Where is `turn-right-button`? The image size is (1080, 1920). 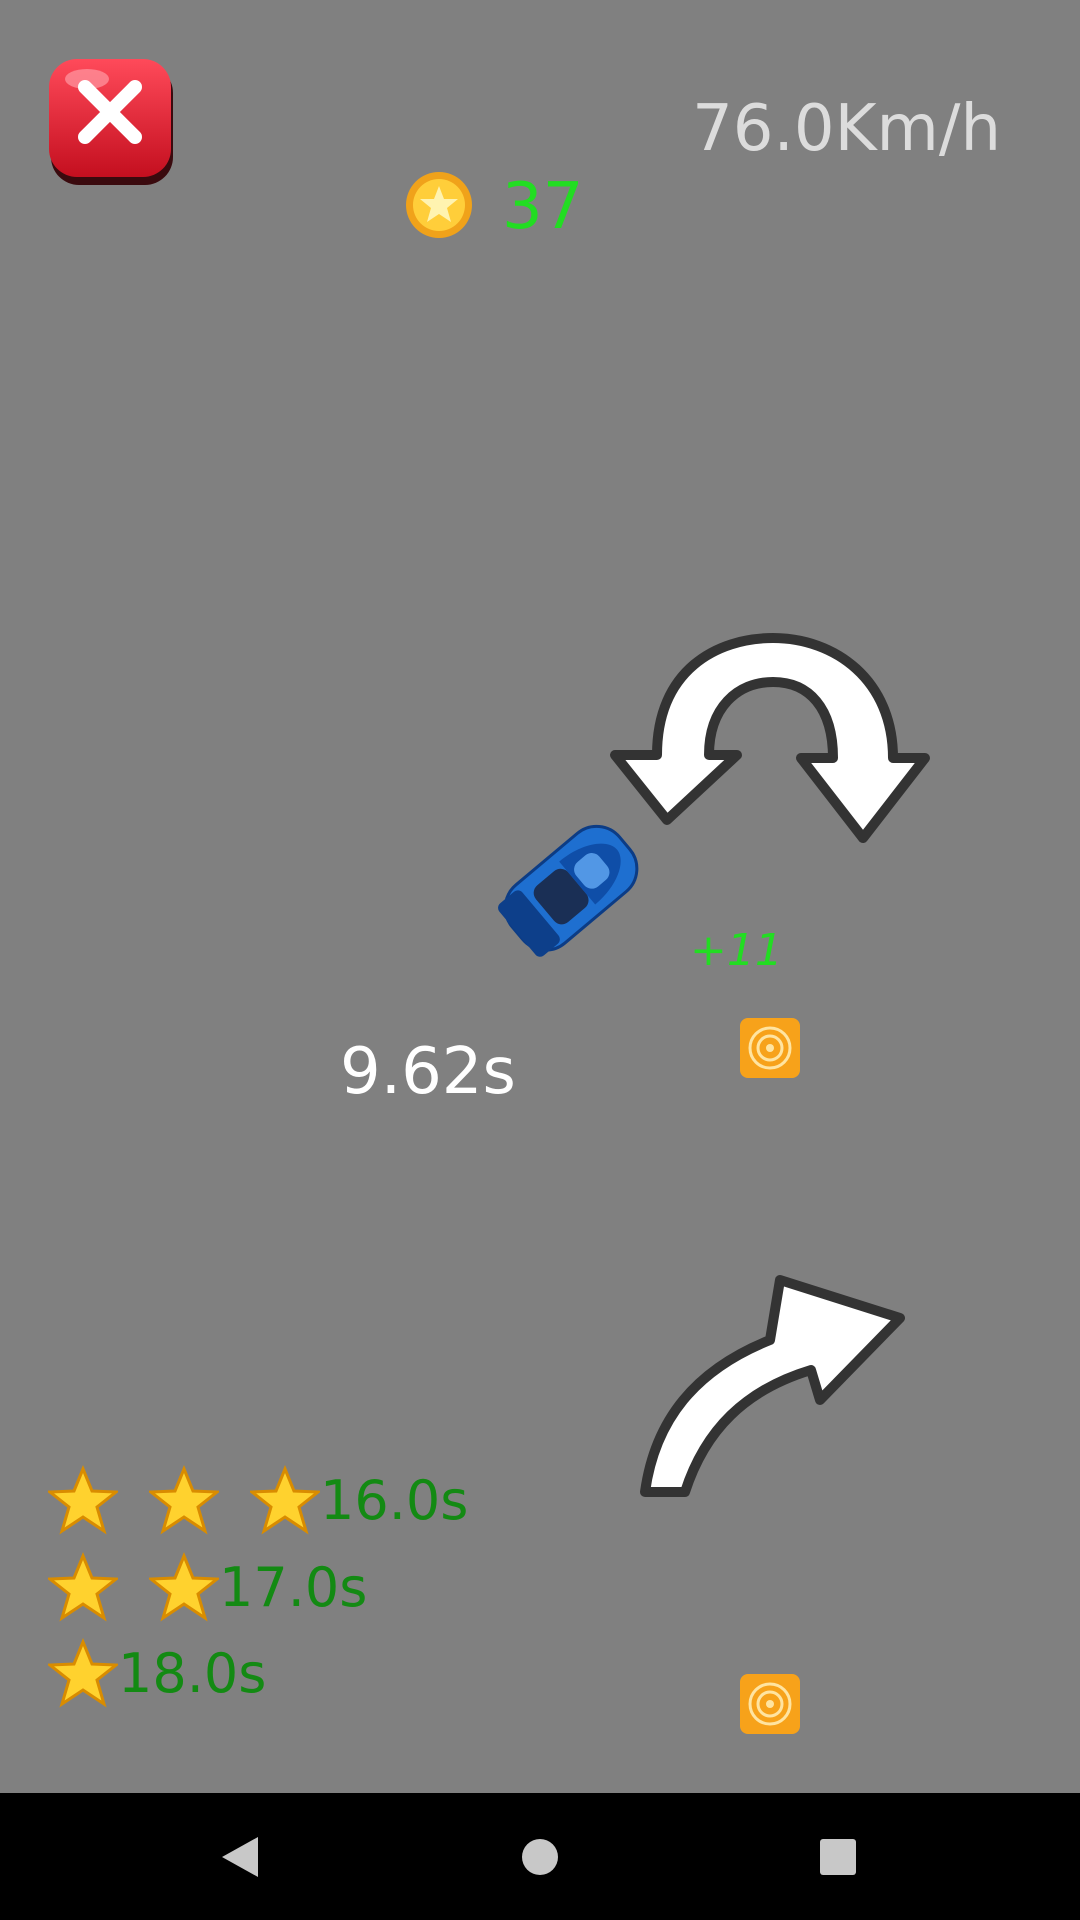 turn-right-button is located at coordinates (772, 1386).